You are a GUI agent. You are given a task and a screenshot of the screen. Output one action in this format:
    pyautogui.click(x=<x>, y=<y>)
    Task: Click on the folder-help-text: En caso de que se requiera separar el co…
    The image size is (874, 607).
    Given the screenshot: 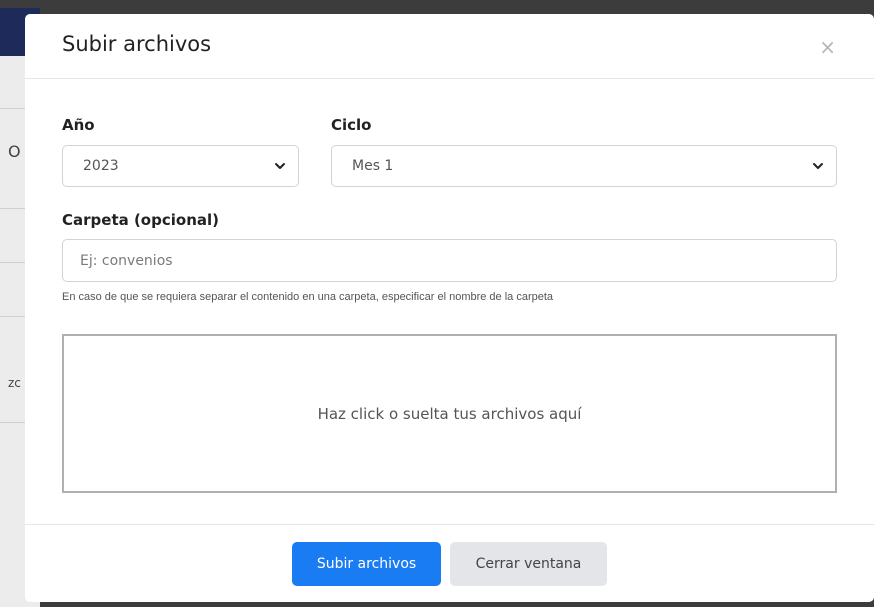 What is the action you would take?
    pyautogui.click(x=308, y=297)
    